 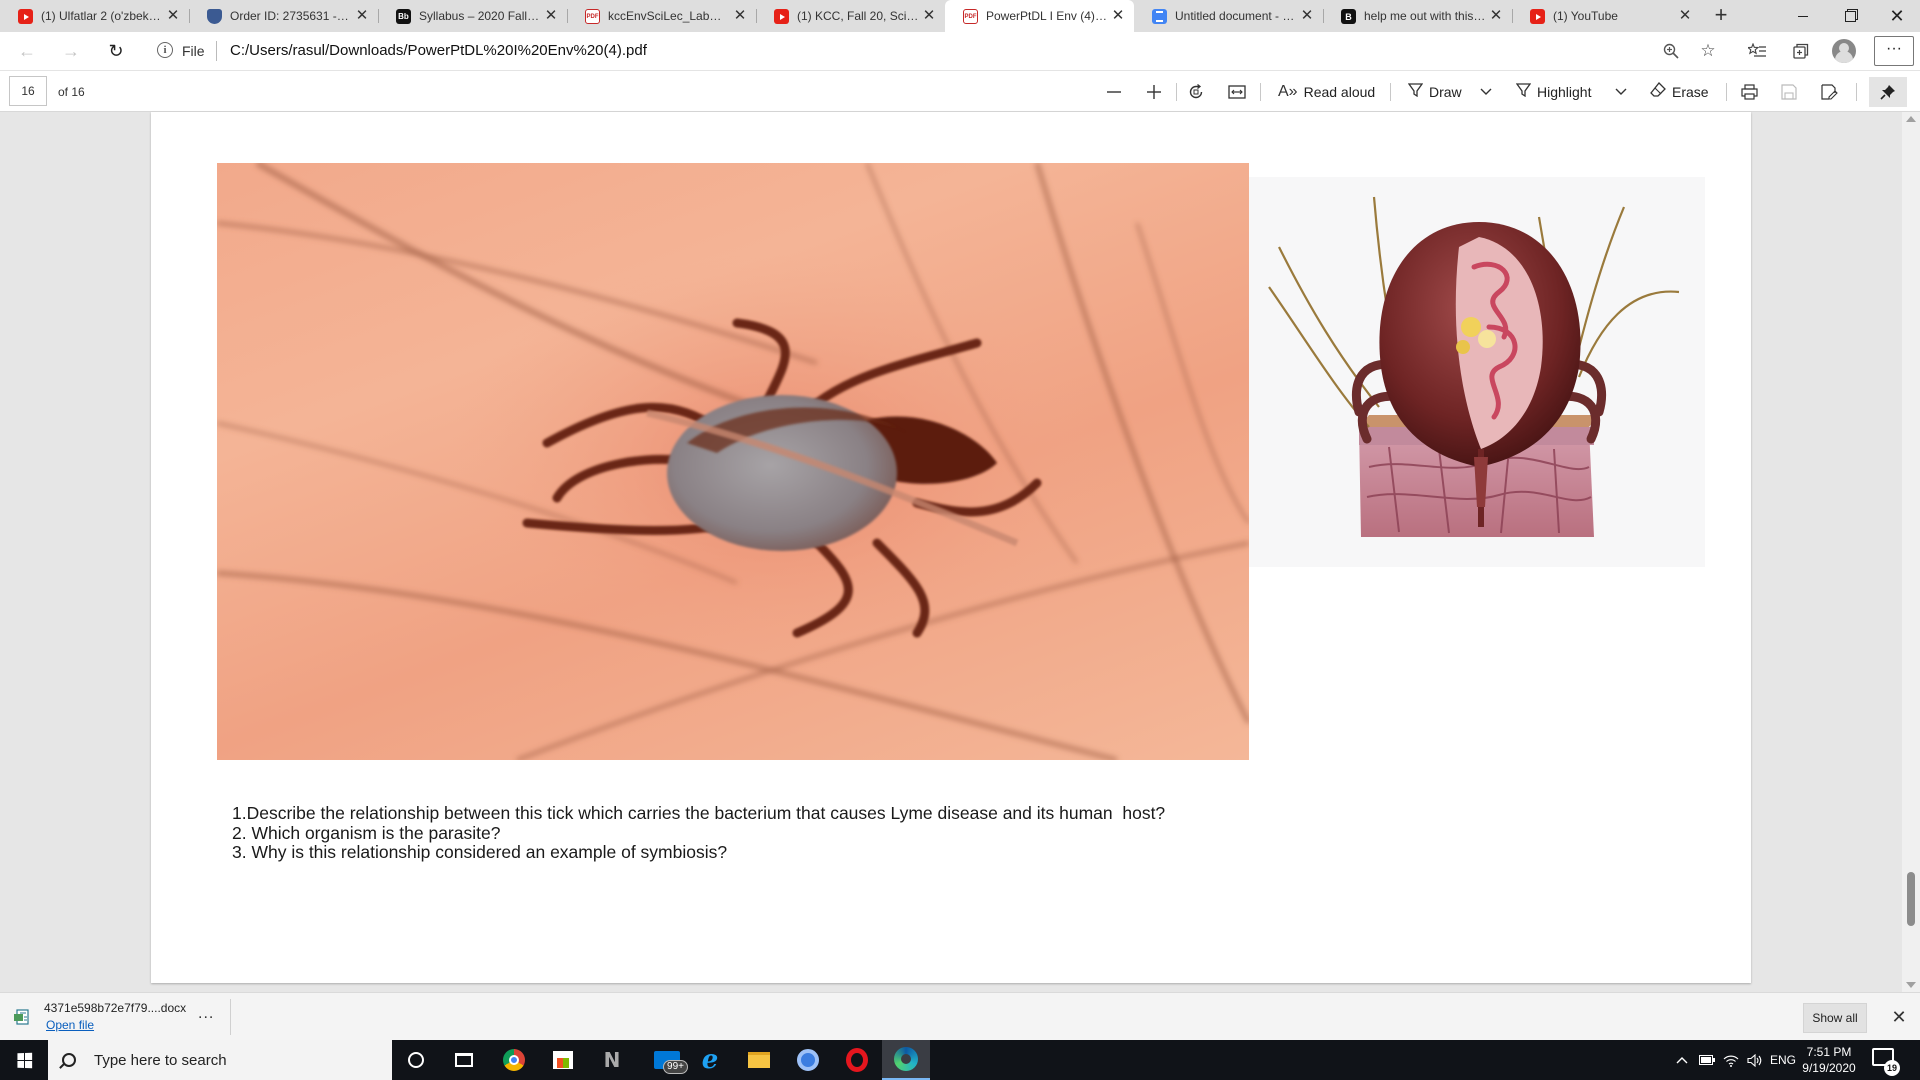 I want to click on folder-icon, so click(x=759, y=1060).